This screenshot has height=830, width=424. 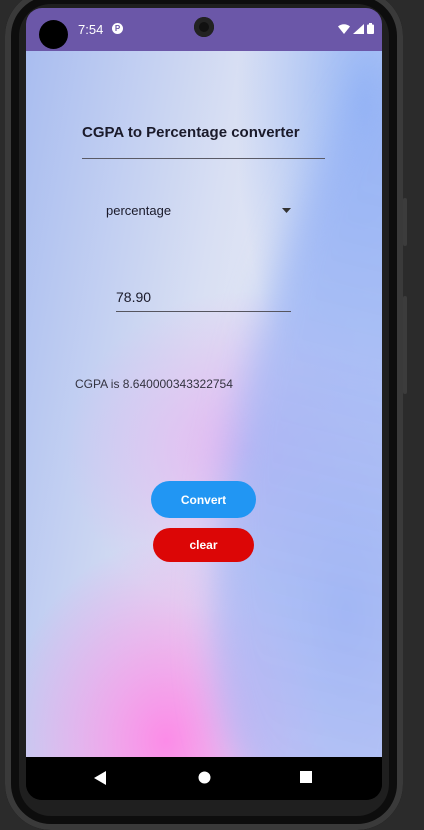 I want to click on wifi-icon, so click(x=344, y=28).